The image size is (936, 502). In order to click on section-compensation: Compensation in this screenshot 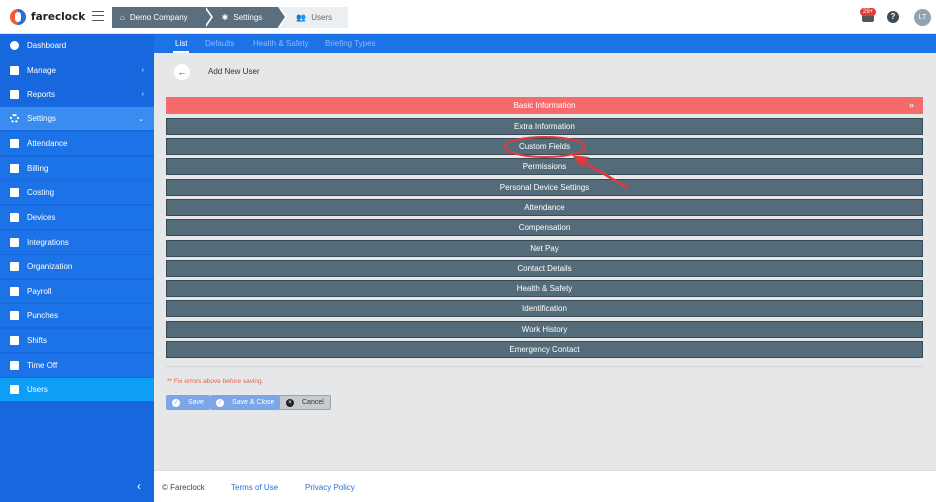, I will do `click(544, 227)`.